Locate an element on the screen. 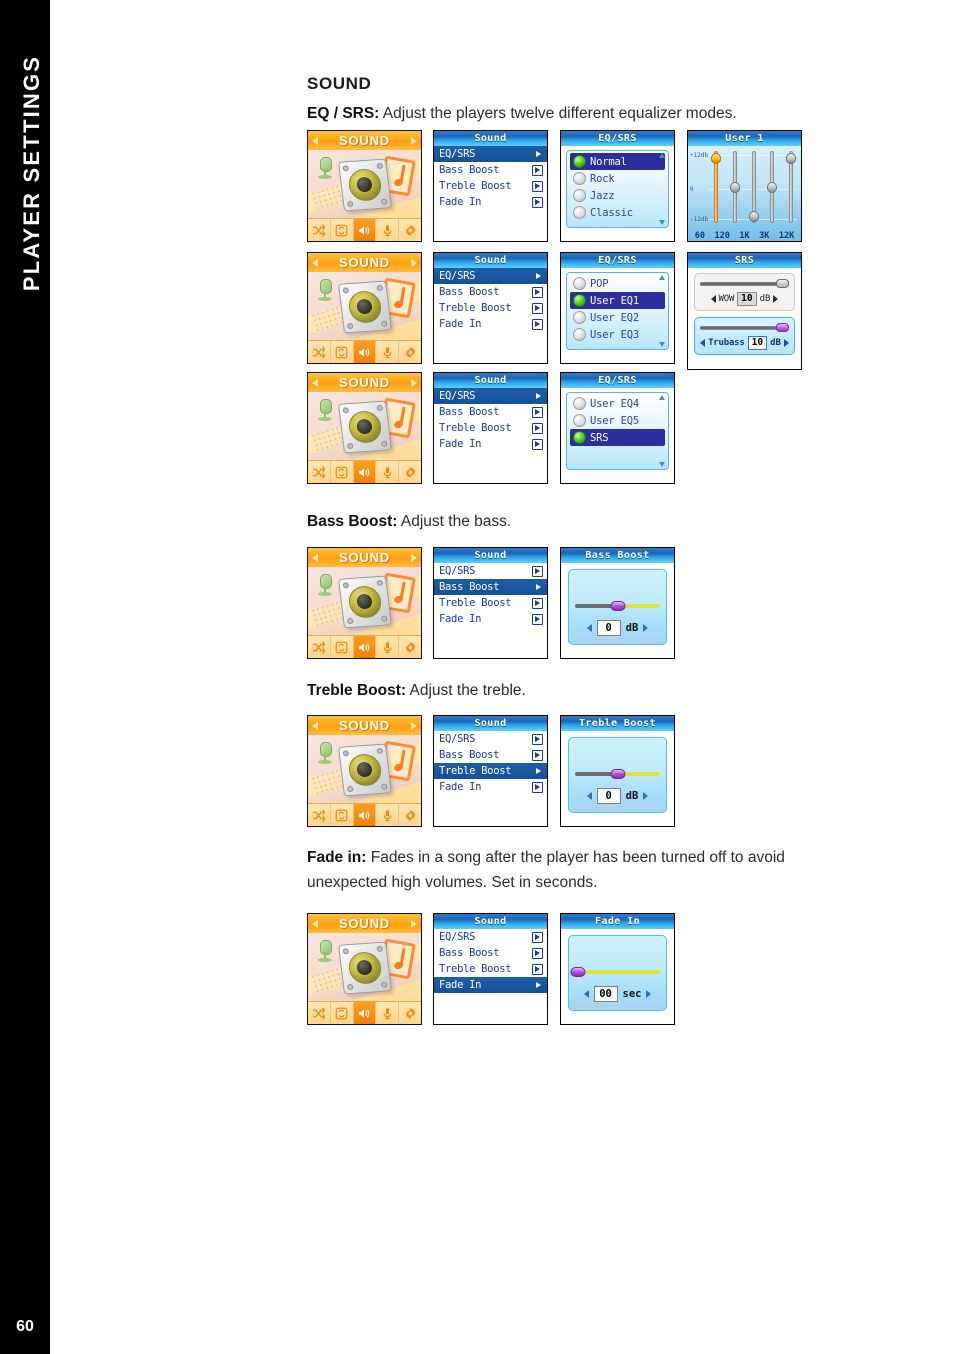  bass-boost-slider is located at coordinates (617, 606).